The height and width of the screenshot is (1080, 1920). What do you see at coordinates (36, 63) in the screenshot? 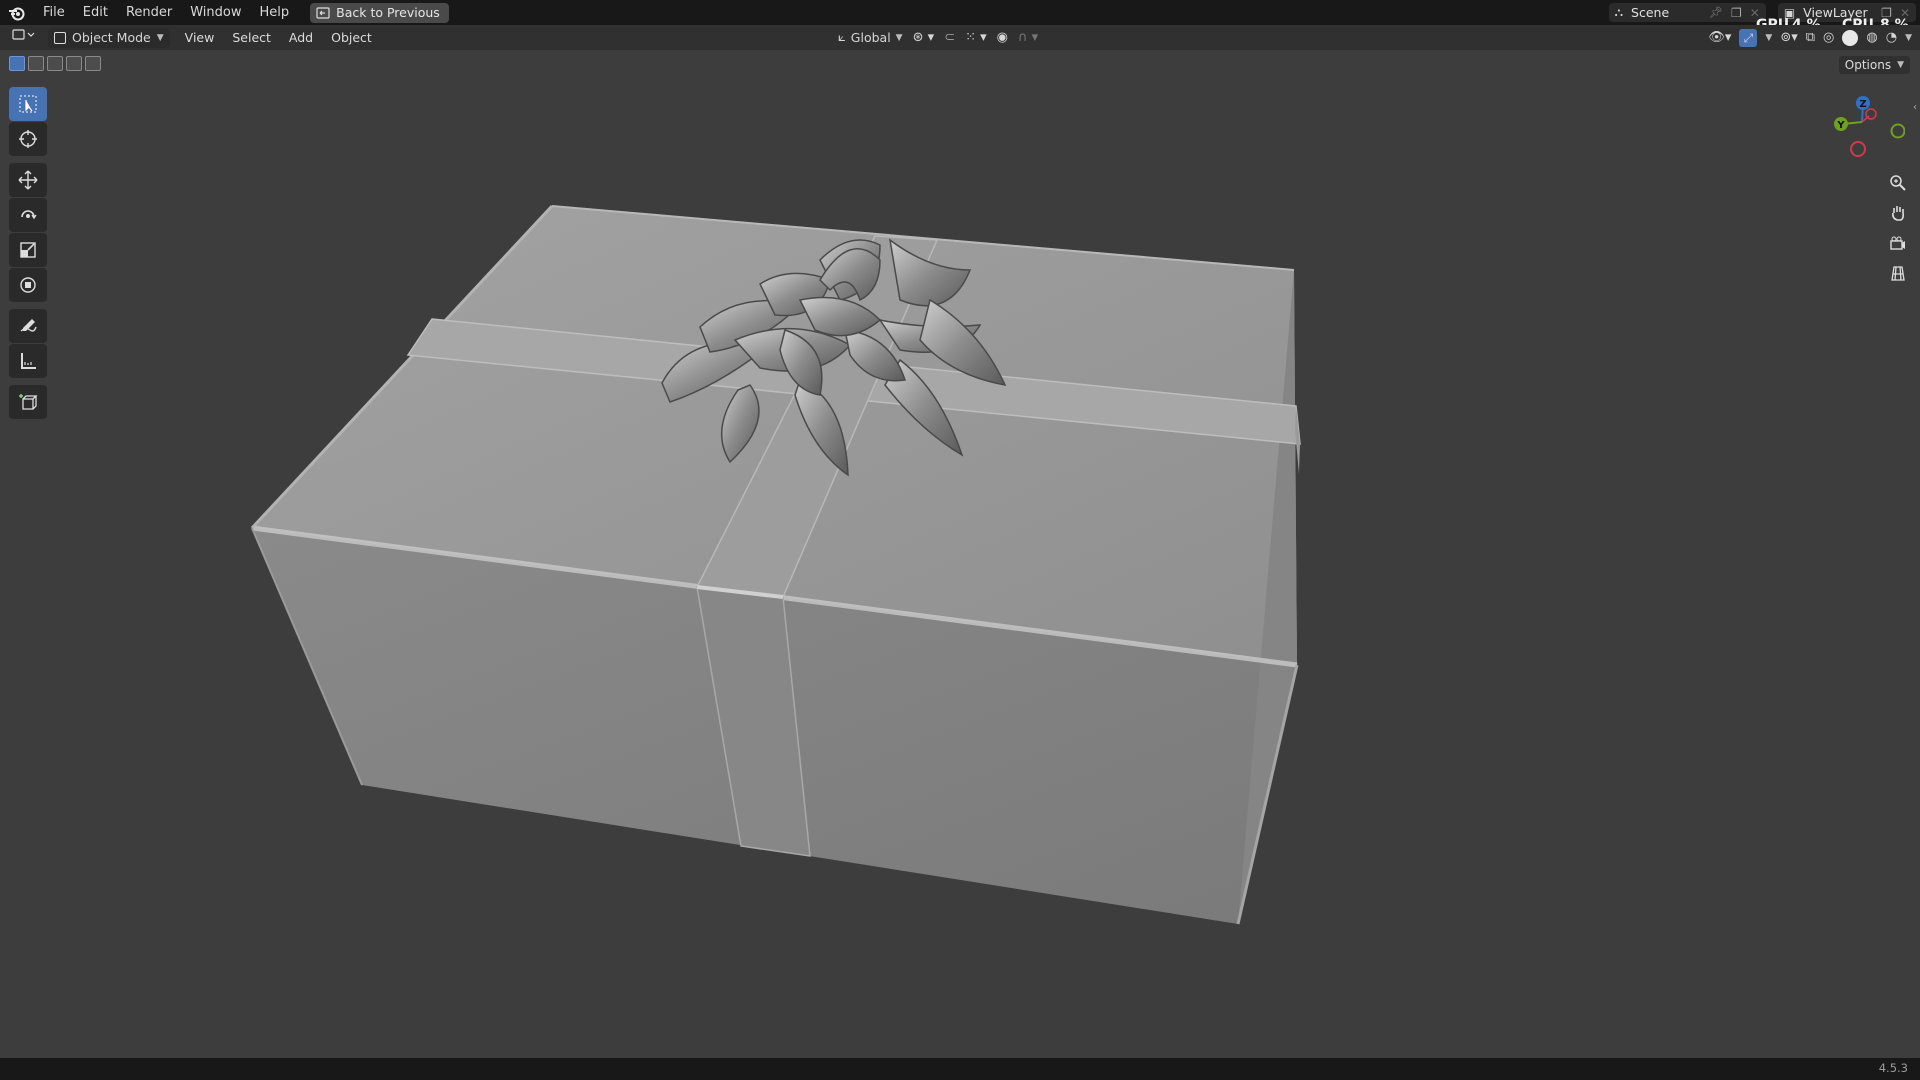
I see `select-extend-icon` at bounding box center [36, 63].